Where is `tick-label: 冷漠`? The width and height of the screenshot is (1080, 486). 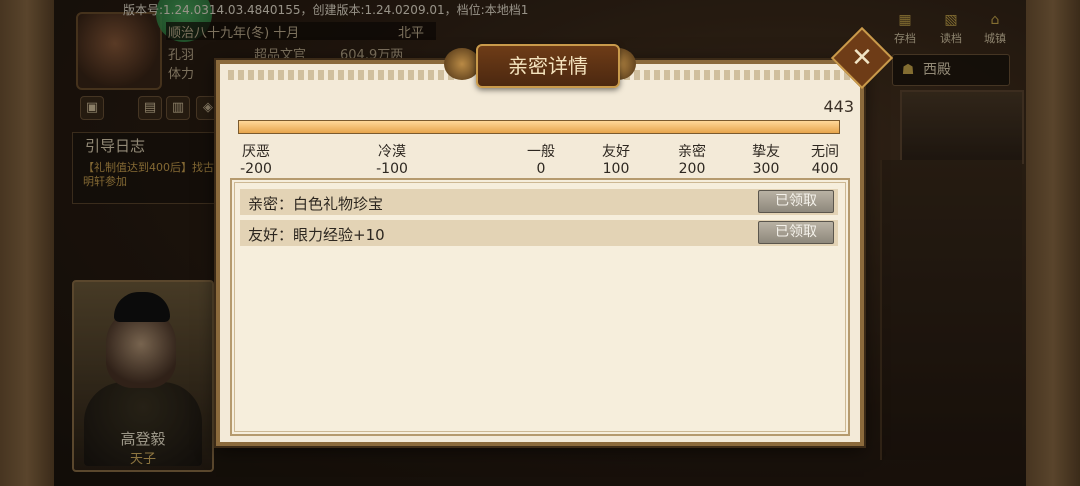
tick-label: 冷漠 is located at coordinates (392, 152).